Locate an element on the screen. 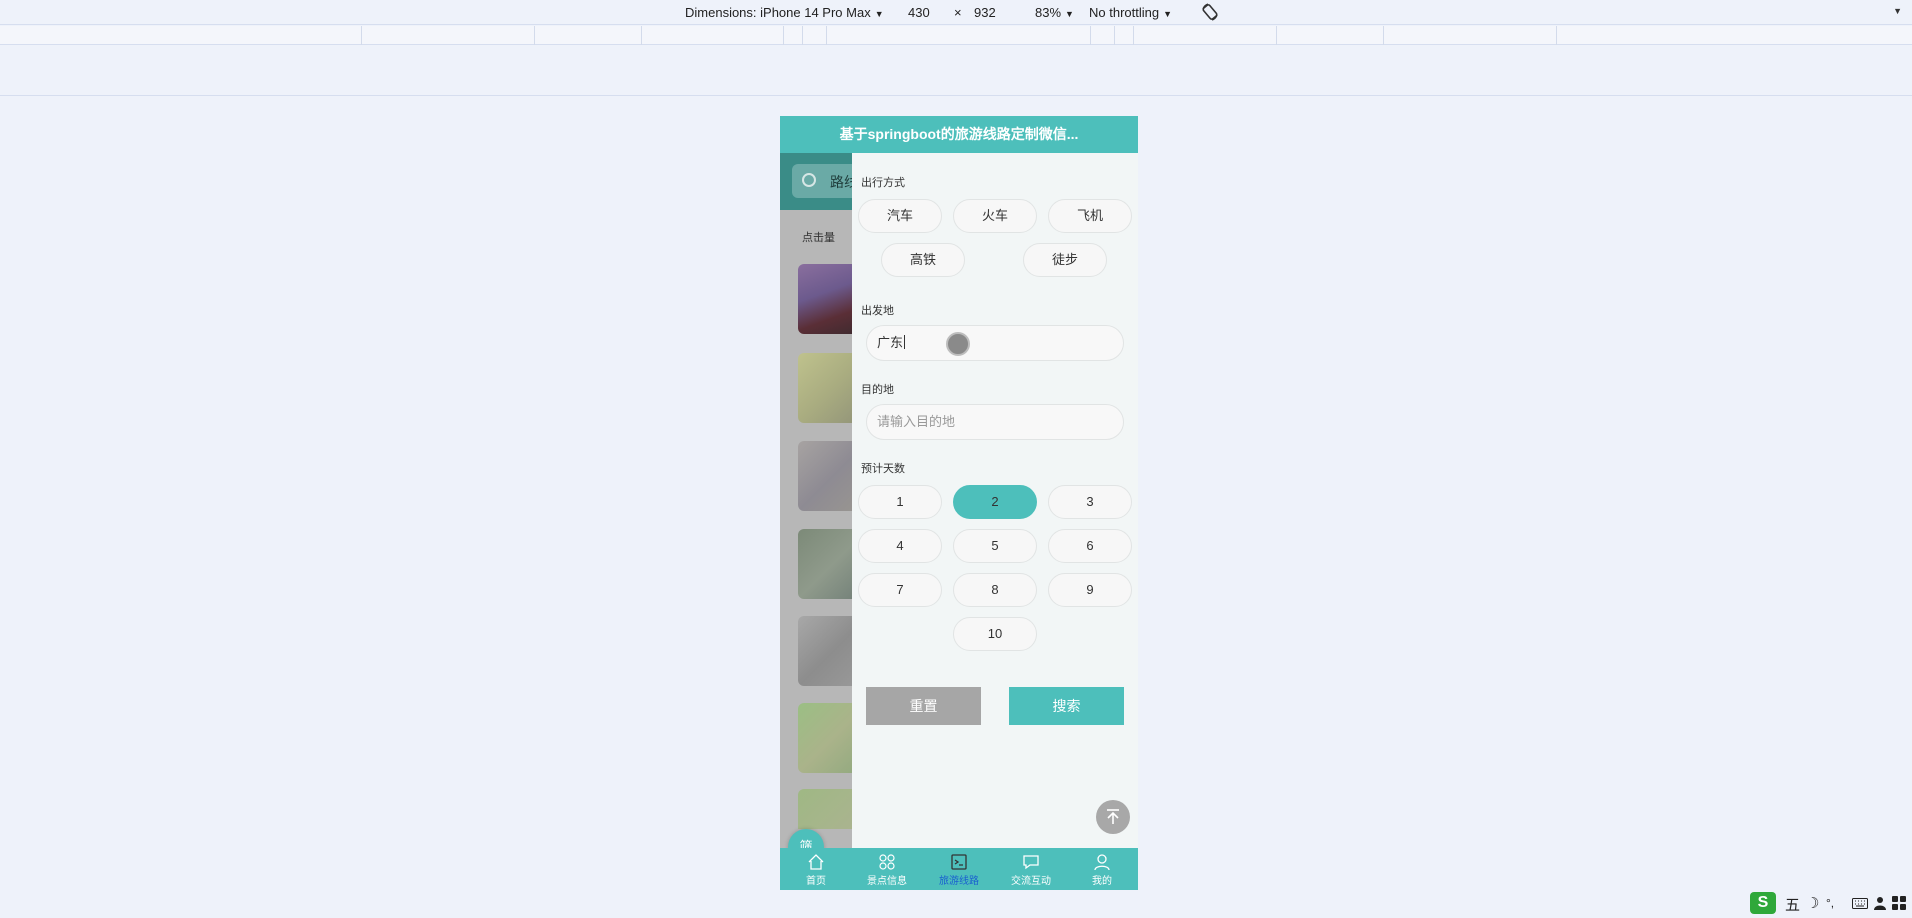 The image size is (1912, 918). ime-logo: S is located at coordinates (1763, 903).